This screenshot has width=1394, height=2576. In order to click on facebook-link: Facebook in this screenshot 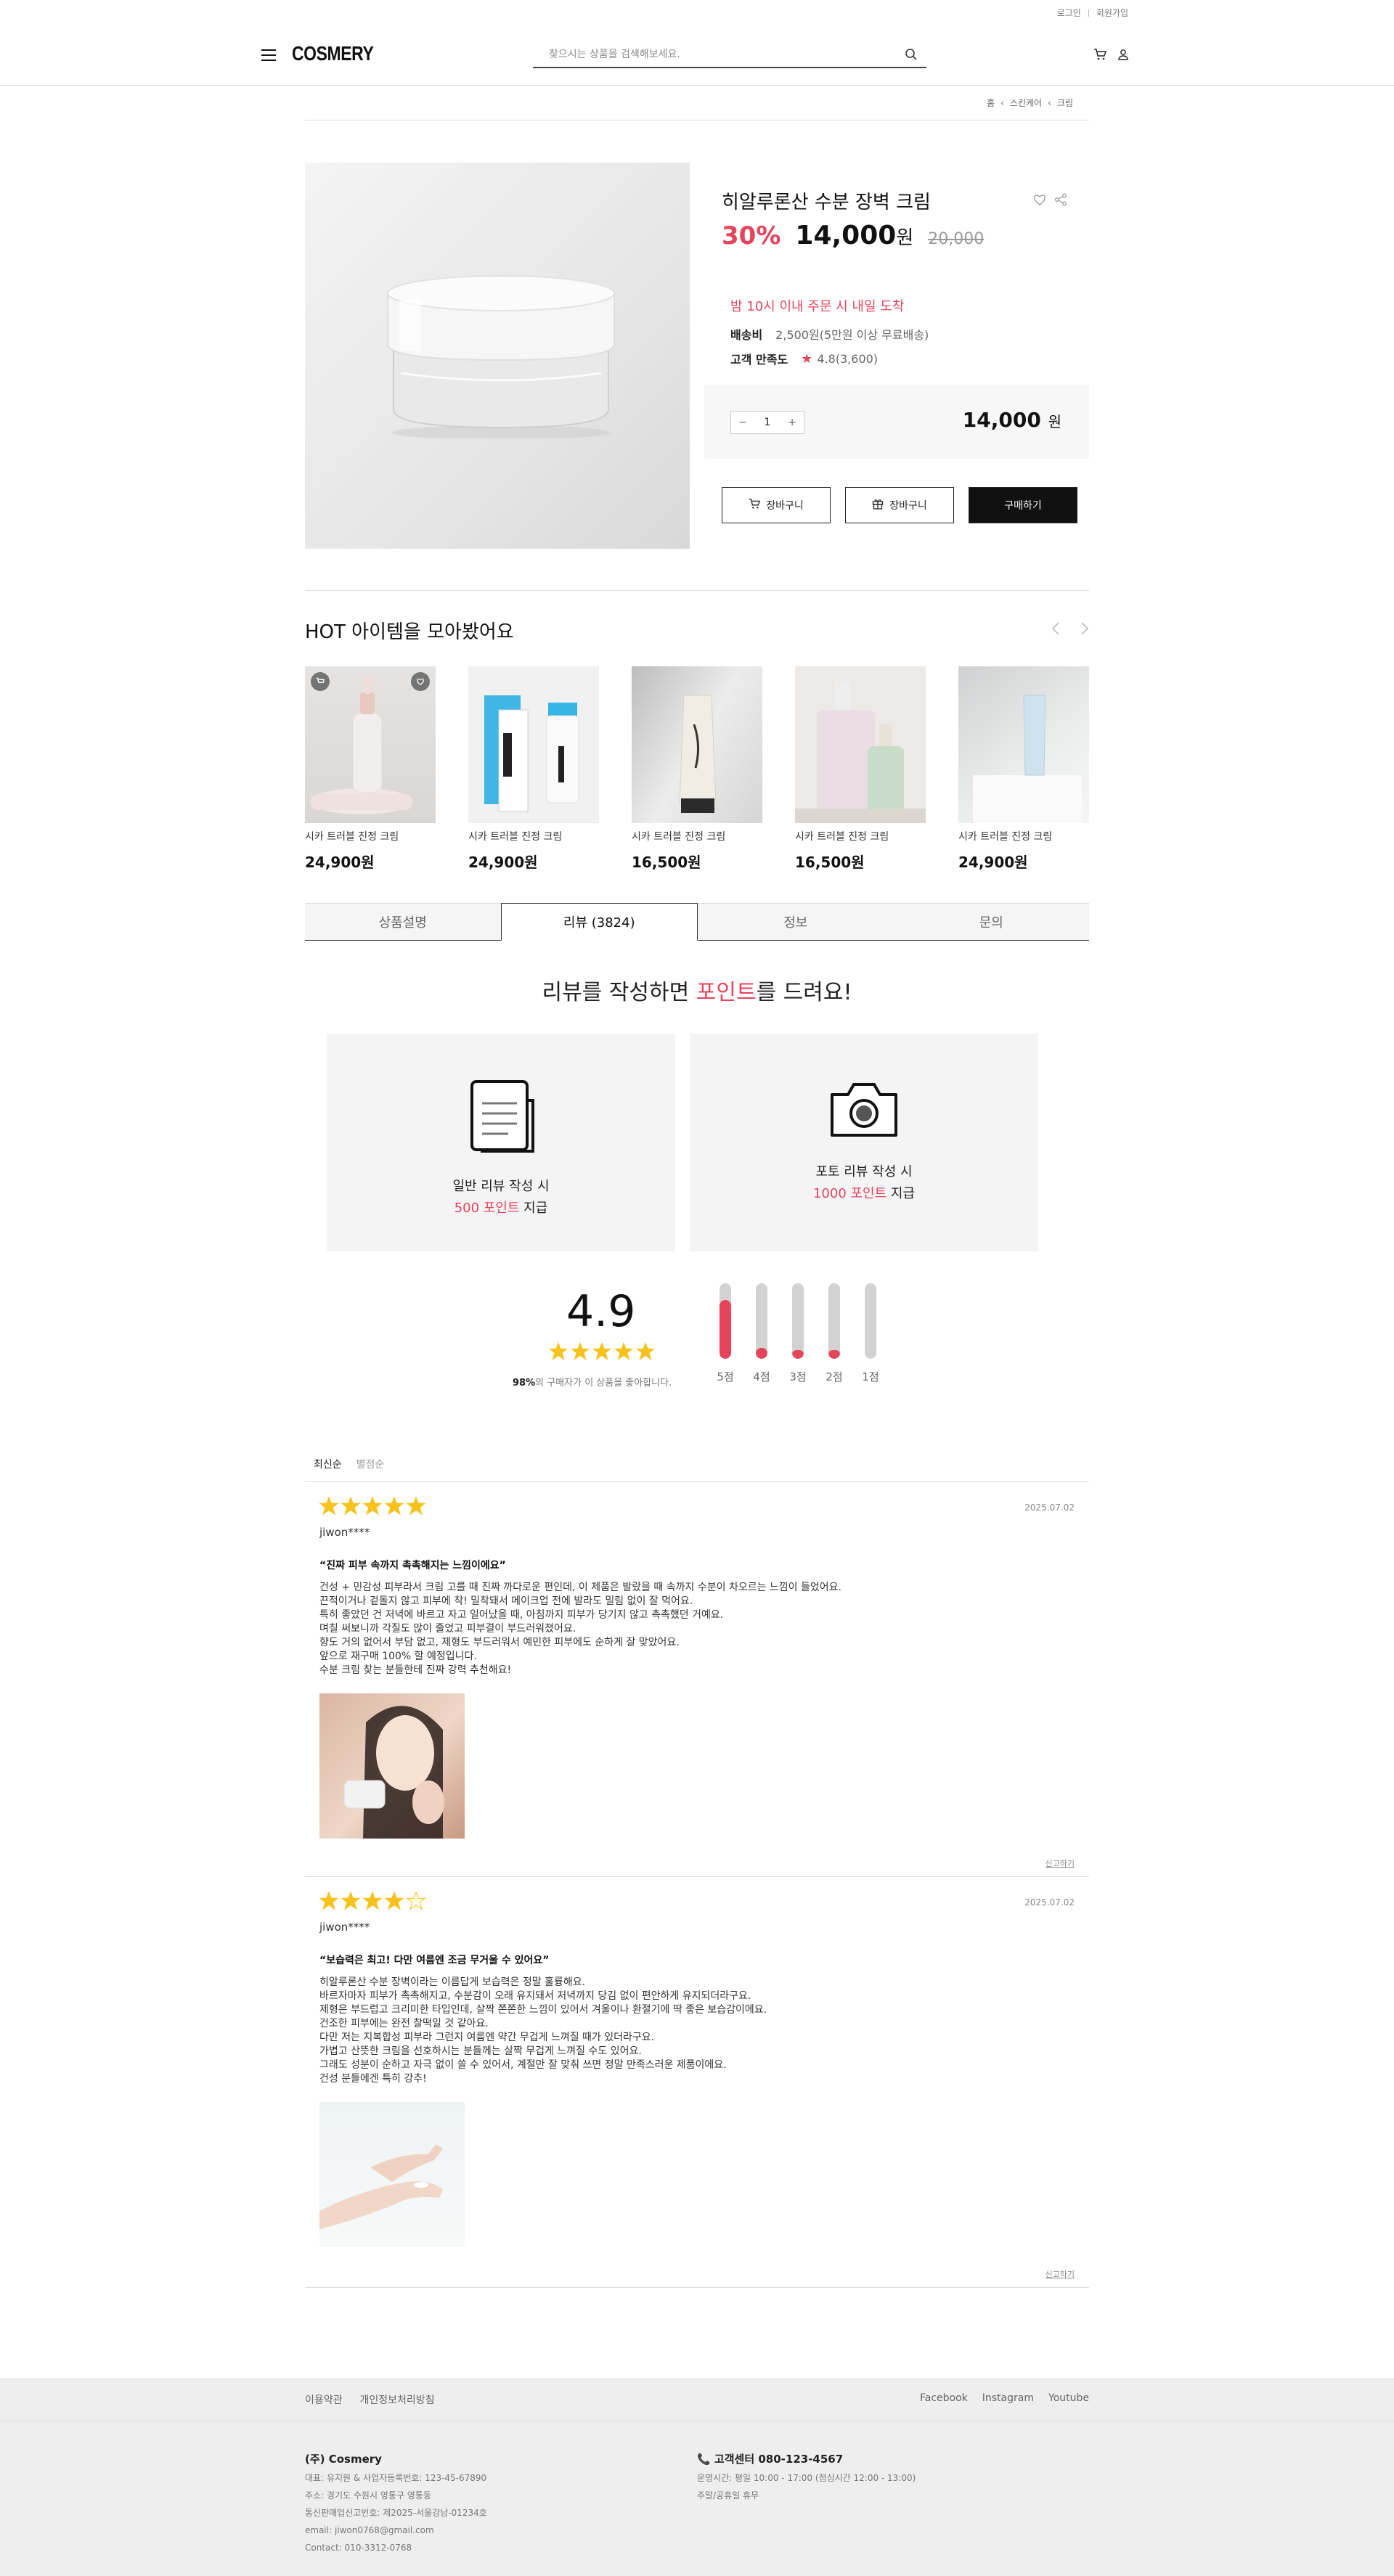, I will do `click(944, 2398)`.